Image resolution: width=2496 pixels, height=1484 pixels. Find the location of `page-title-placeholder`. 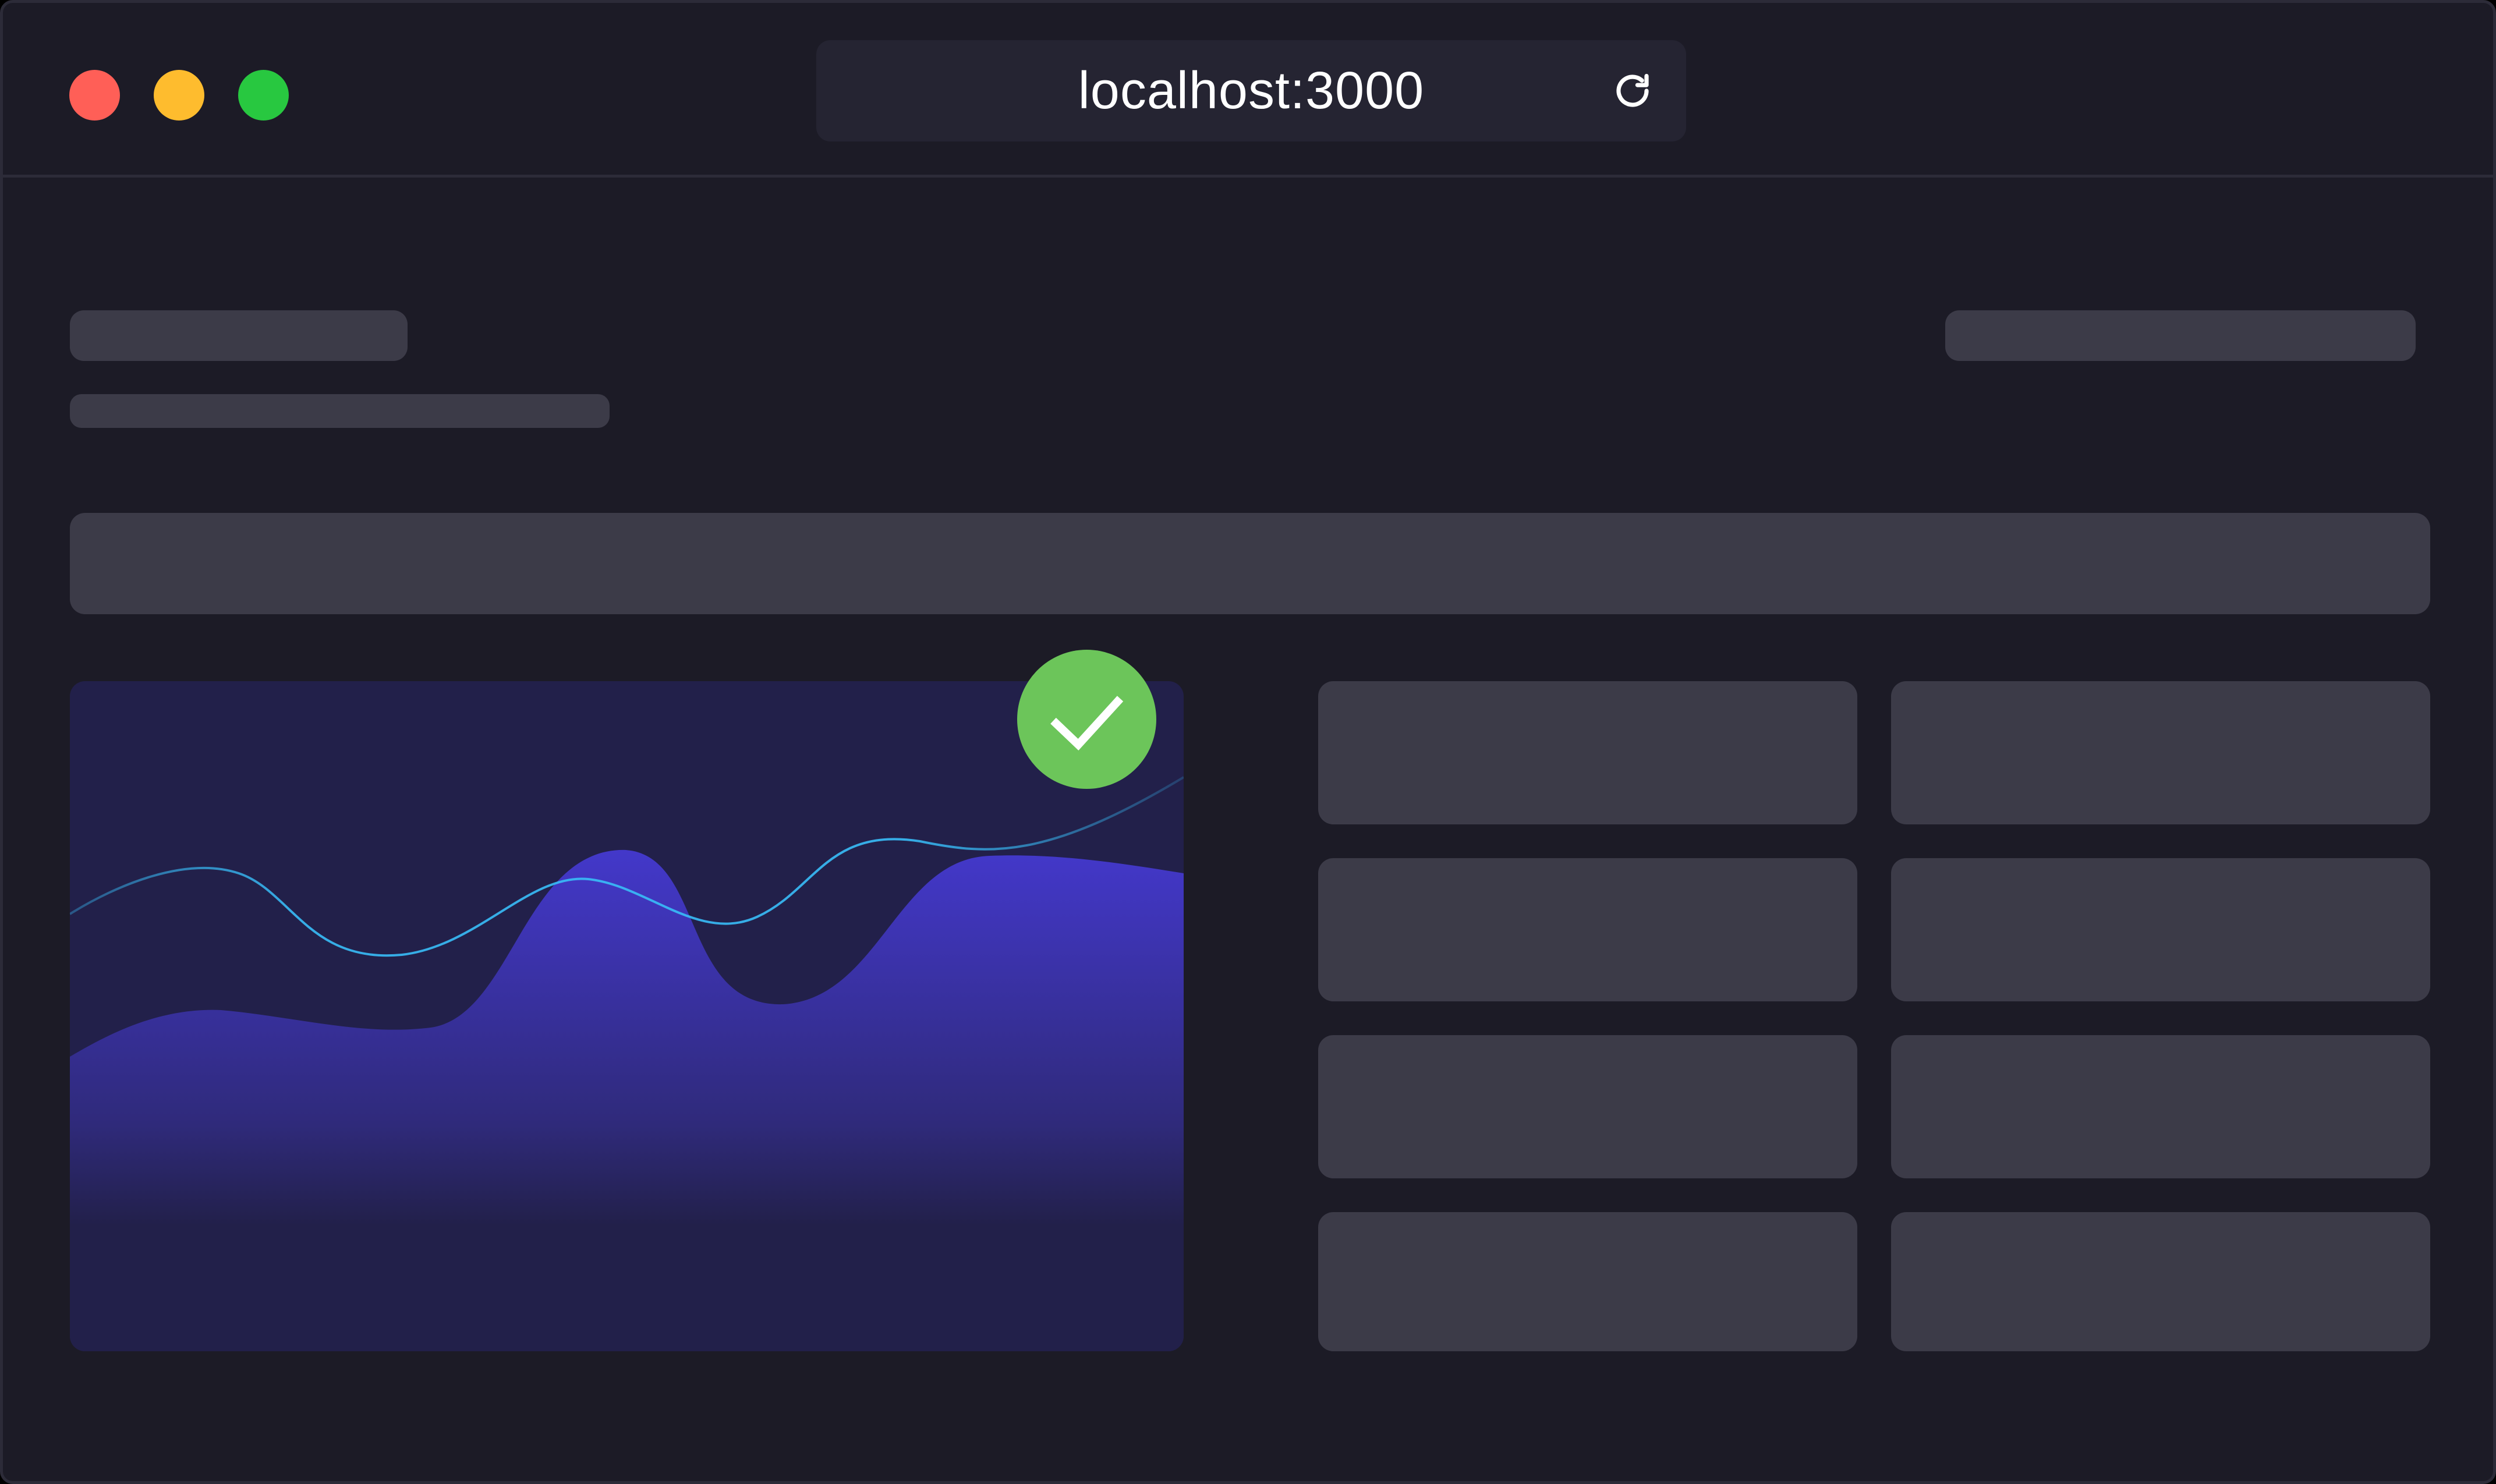

page-title-placeholder is located at coordinates (239, 335).